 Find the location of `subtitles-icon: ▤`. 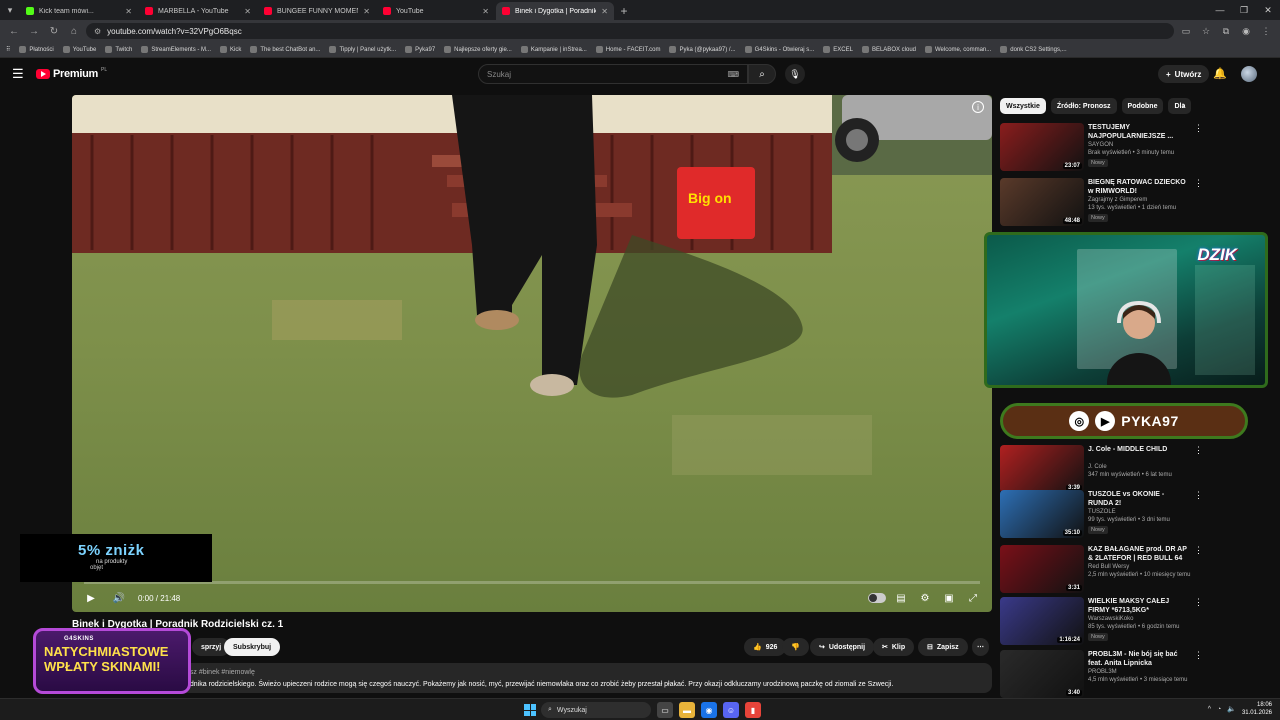

subtitles-icon: ▤ is located at coordinates (901, 598).